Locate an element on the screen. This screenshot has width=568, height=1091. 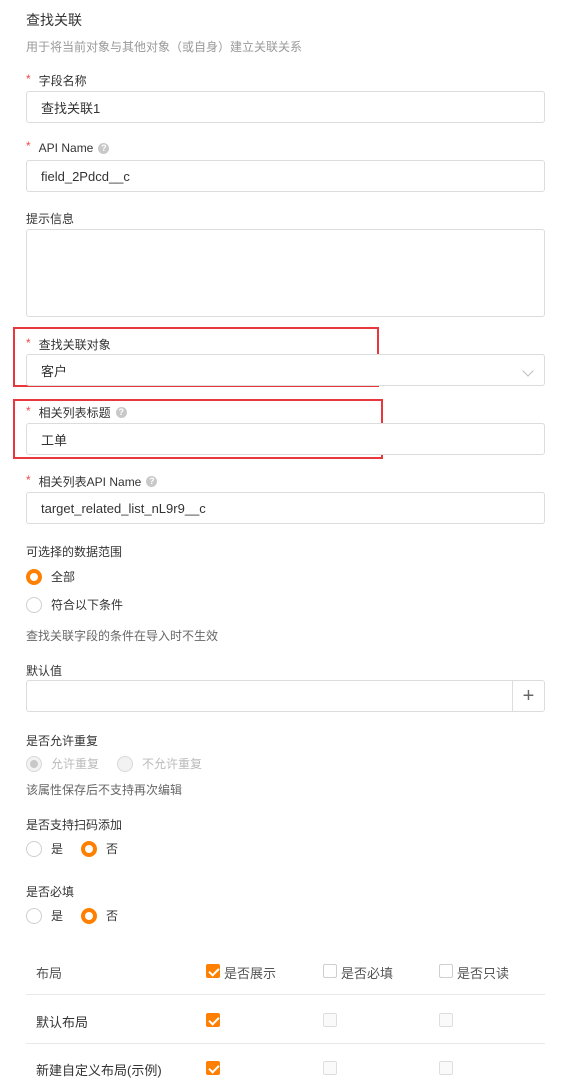
data-range-label: 可选择的数据范围 is located at coordinates (74, 552).